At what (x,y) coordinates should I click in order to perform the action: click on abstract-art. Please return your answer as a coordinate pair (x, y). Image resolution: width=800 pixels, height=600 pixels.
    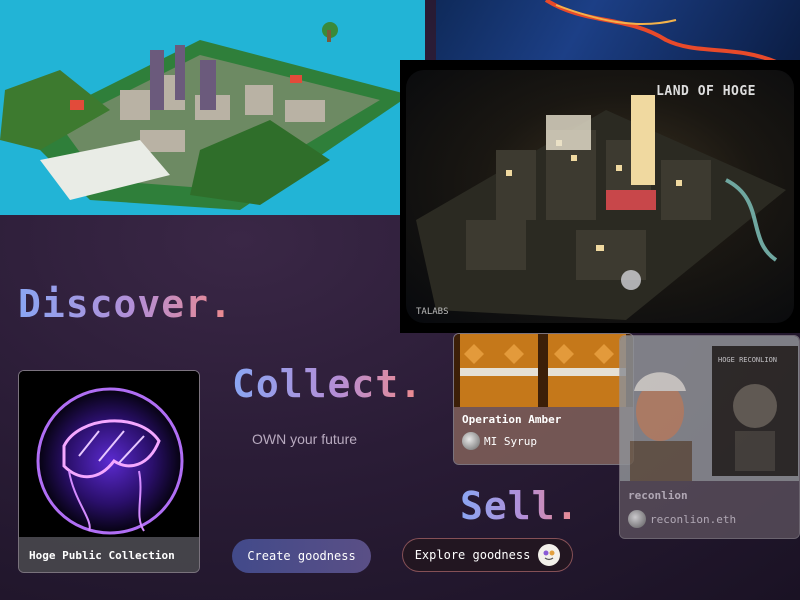
    Looking at the image, I should click on (660, 31).